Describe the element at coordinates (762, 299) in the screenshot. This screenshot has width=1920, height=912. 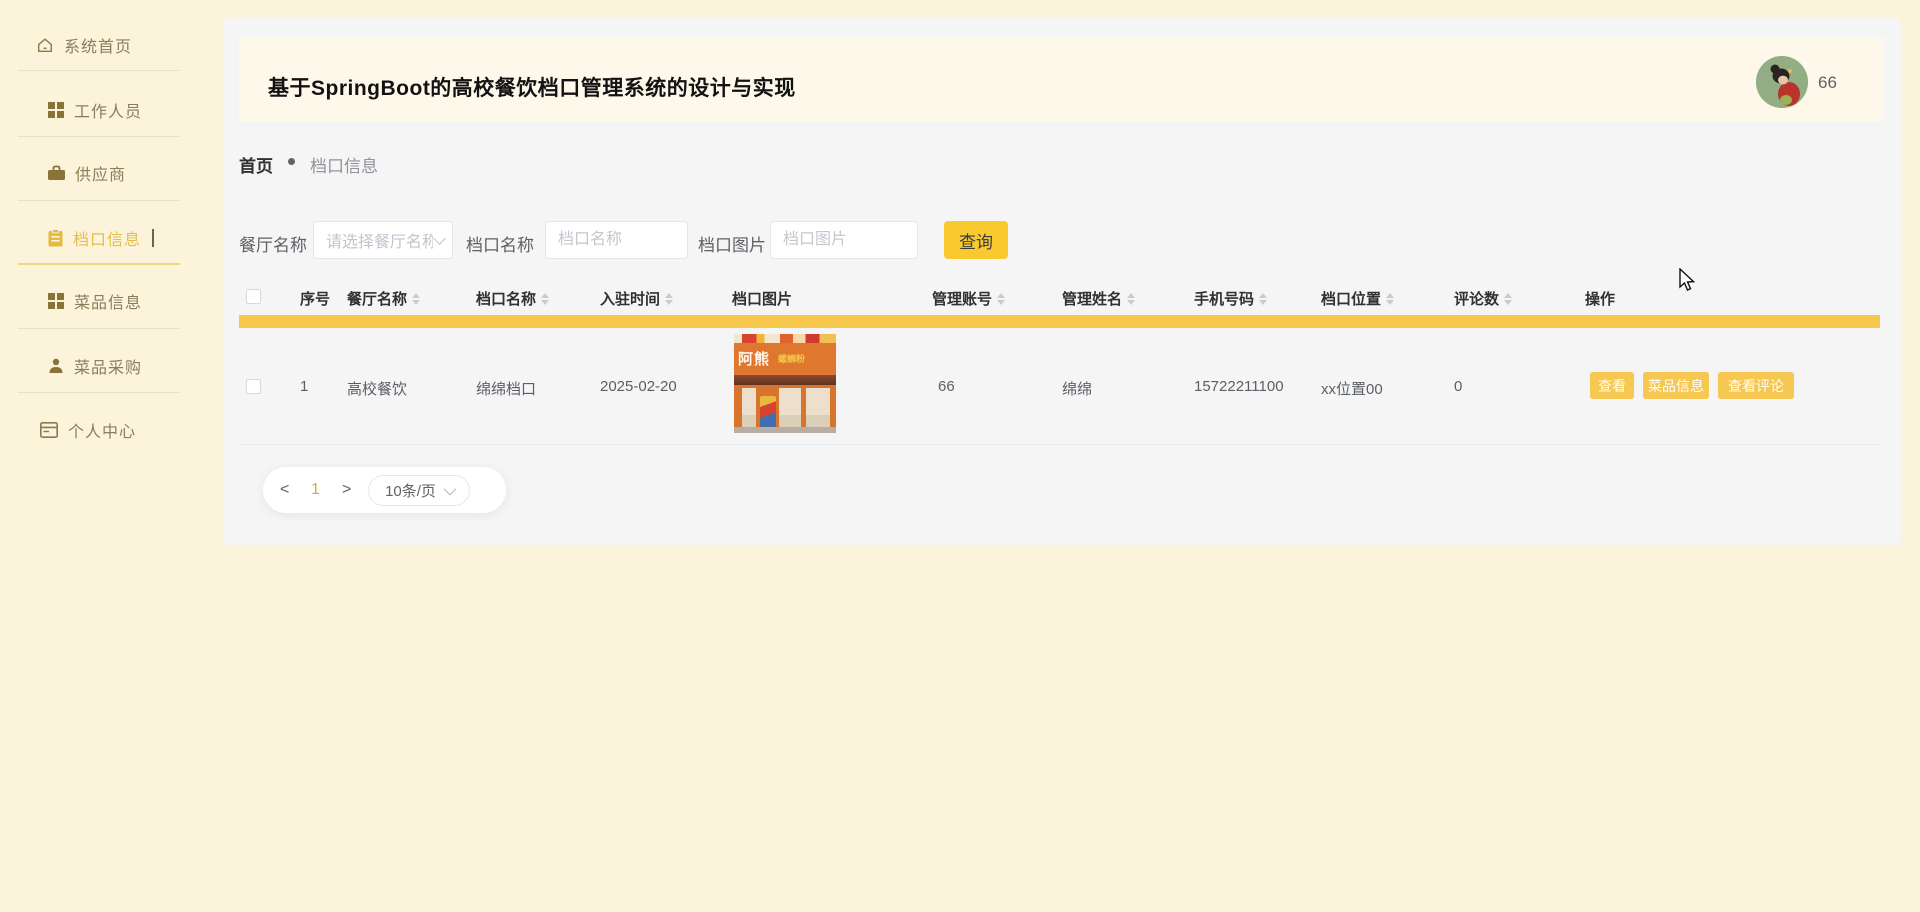
I see `column-header-image: 档口图片` at that location.